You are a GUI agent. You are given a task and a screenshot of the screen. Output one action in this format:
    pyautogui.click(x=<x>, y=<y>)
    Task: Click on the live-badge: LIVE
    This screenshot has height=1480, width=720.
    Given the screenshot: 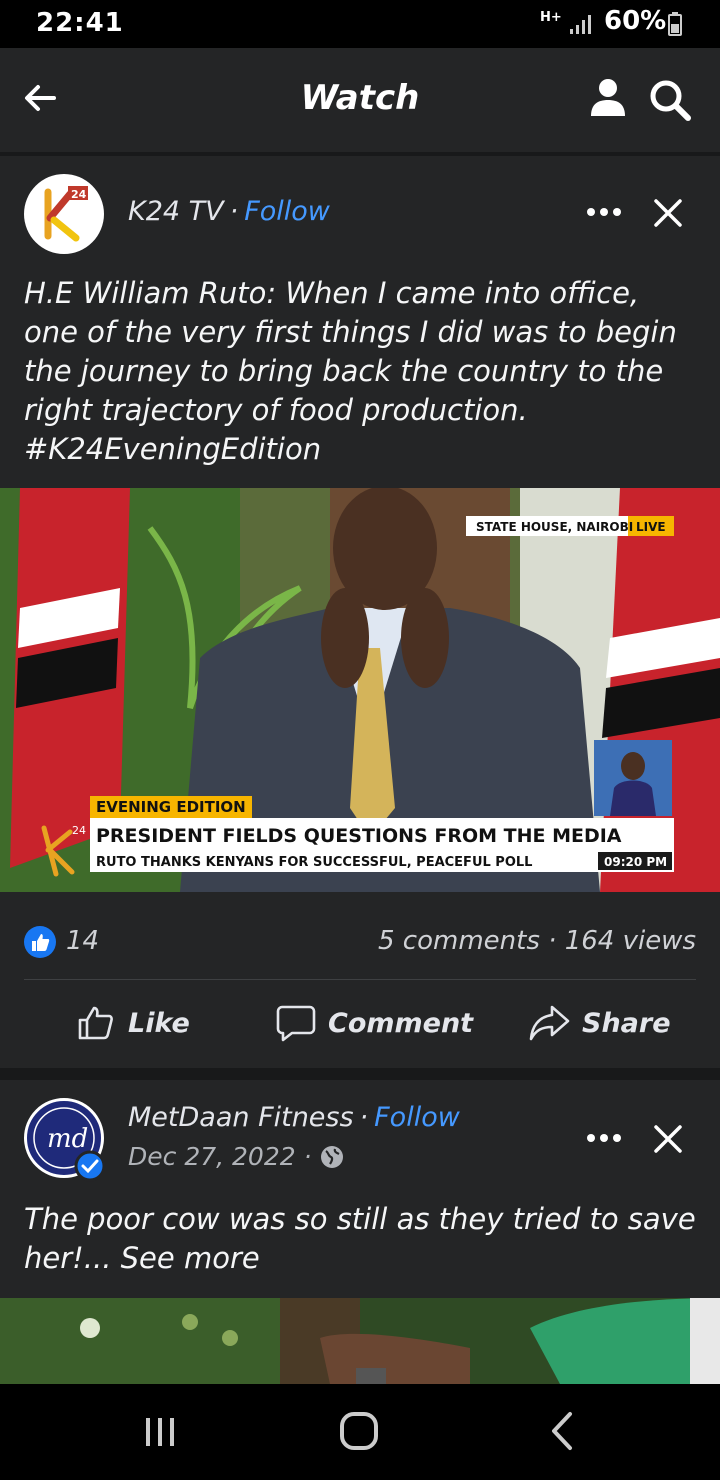 What is the action you would take?
    pyautogui.click(x=651, y=527)
    